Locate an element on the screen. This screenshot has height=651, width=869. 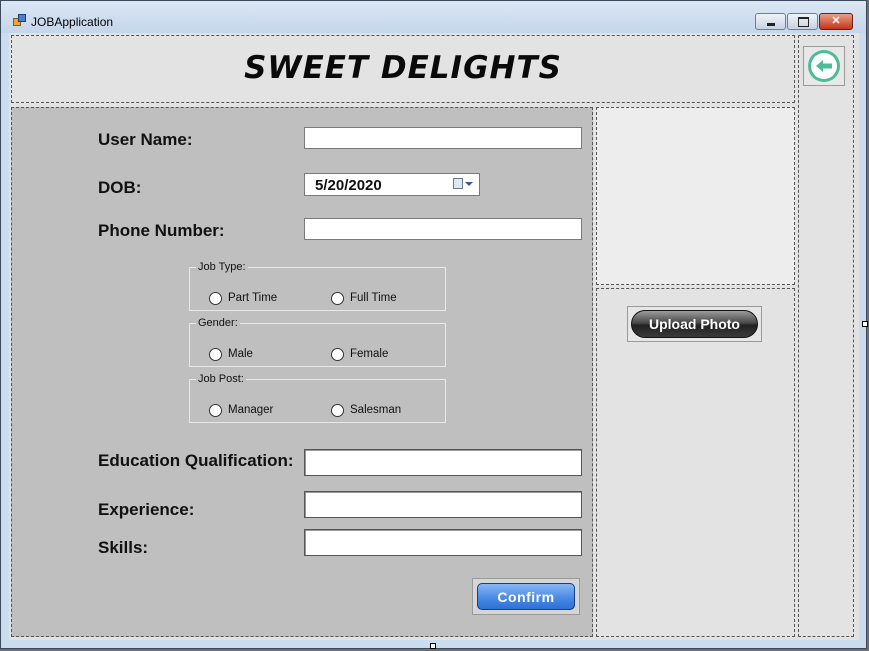
confirm-label: Confirm is located at coordinates (526, 597).